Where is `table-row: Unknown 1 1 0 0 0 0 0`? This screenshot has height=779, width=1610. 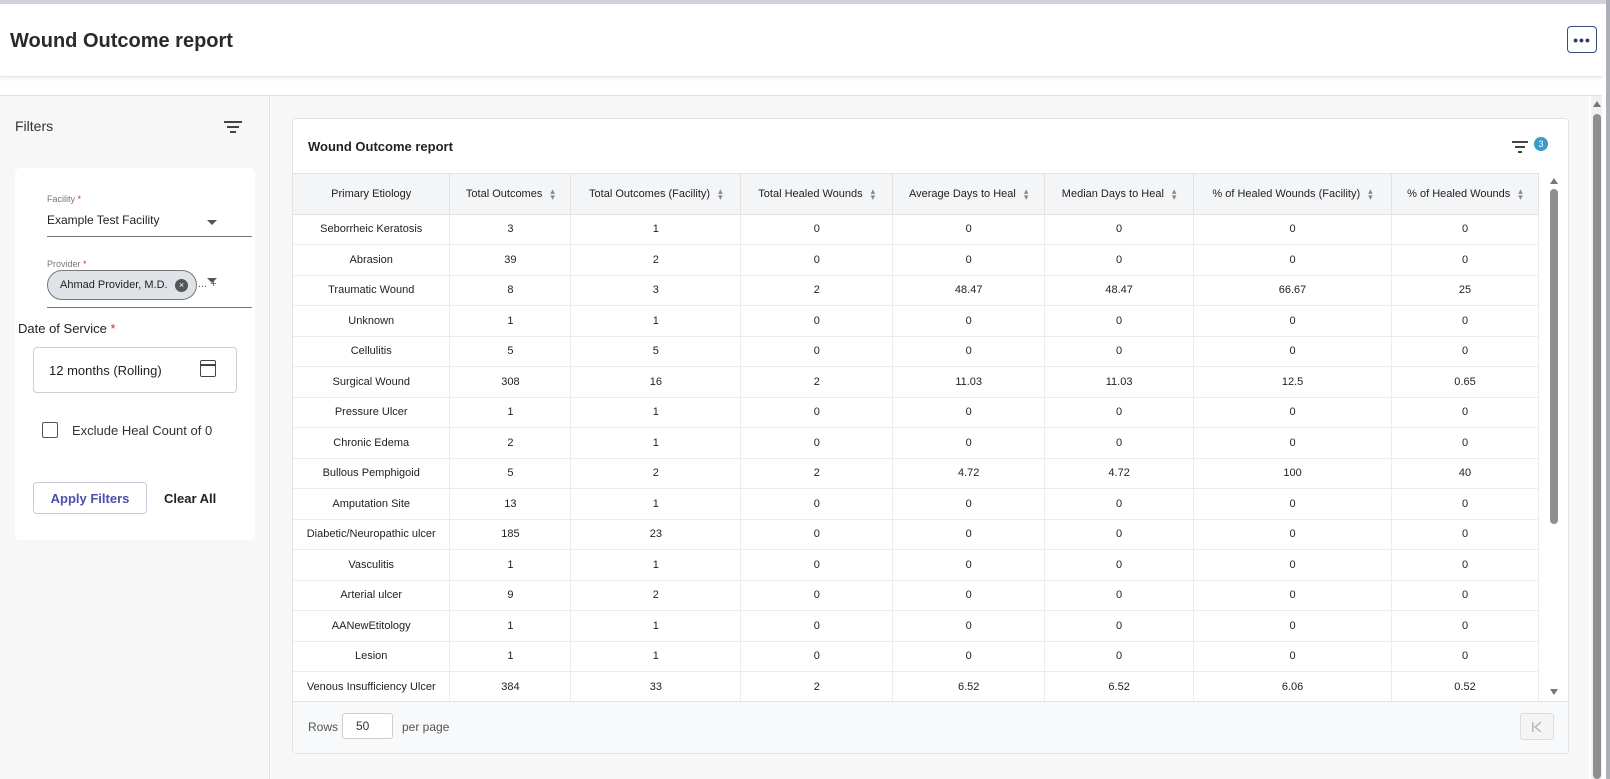
table-row: Unknown 1 1 0 0 0 0 0 is located at coordinates (916, 321).